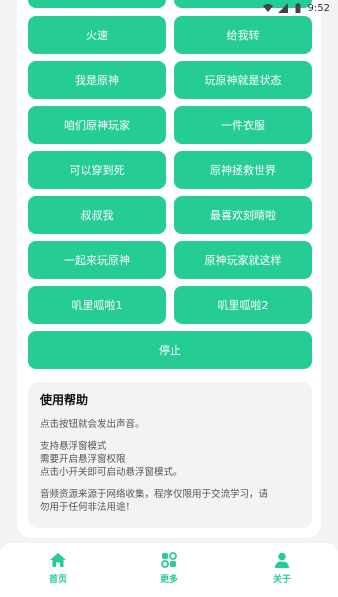  I want to click on sound-button-2: 给我转, so click(243, 35).